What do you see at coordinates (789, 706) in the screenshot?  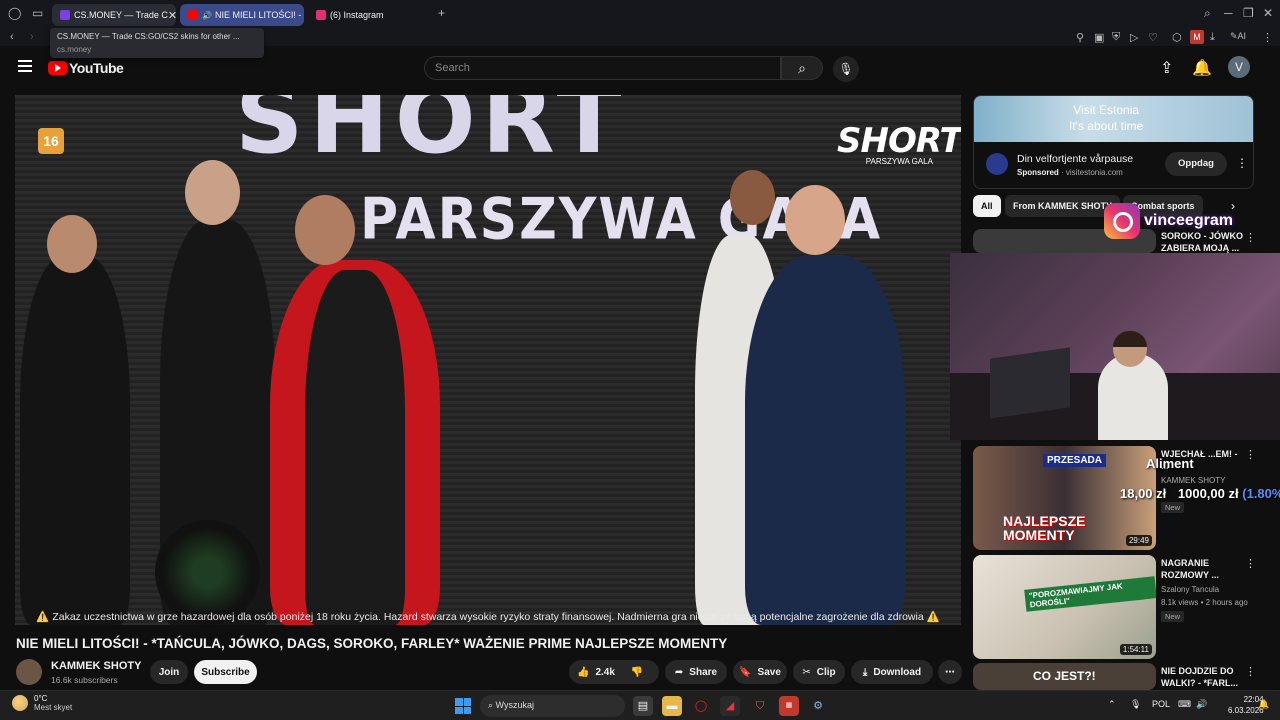 I see `app-icon: ▦` at bounding box center [789, 706].